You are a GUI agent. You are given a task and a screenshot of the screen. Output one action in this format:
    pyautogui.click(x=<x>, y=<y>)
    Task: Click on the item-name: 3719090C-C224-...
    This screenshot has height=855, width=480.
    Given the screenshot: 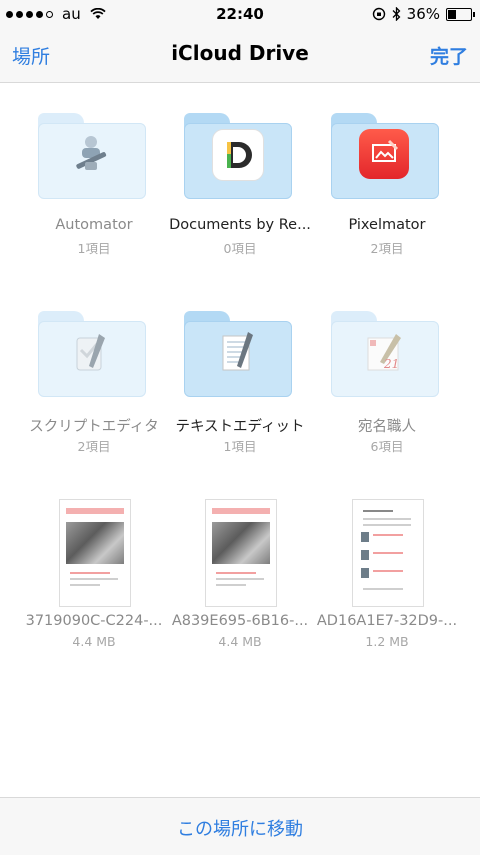 What is the action you would take?
    pyautogui.click(x=94, y=621)
    